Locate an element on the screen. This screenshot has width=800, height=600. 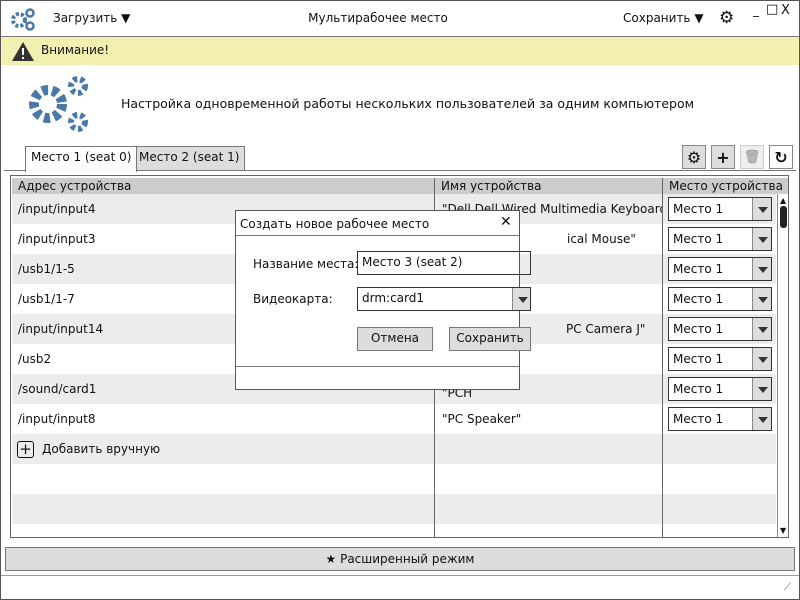
gear-icon: ⚙ is located at coordinates (694, 157).